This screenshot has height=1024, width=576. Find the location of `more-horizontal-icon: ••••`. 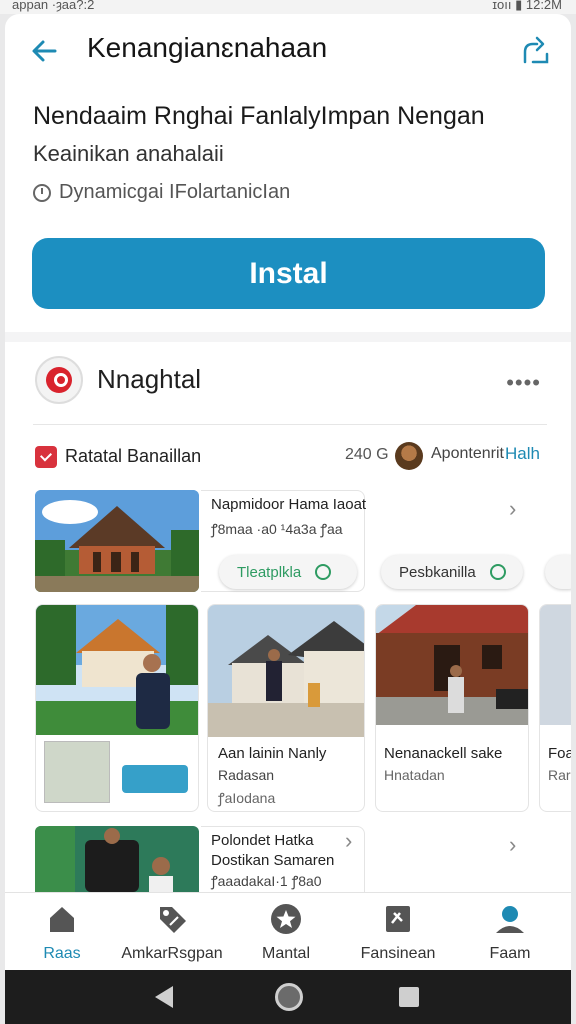

more-horizontal-icon: •••• is located at coordinates (523, 383).